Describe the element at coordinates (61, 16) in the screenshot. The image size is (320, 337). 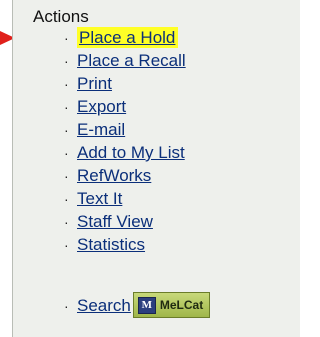
I see `actions-heading: Actions` at that location.